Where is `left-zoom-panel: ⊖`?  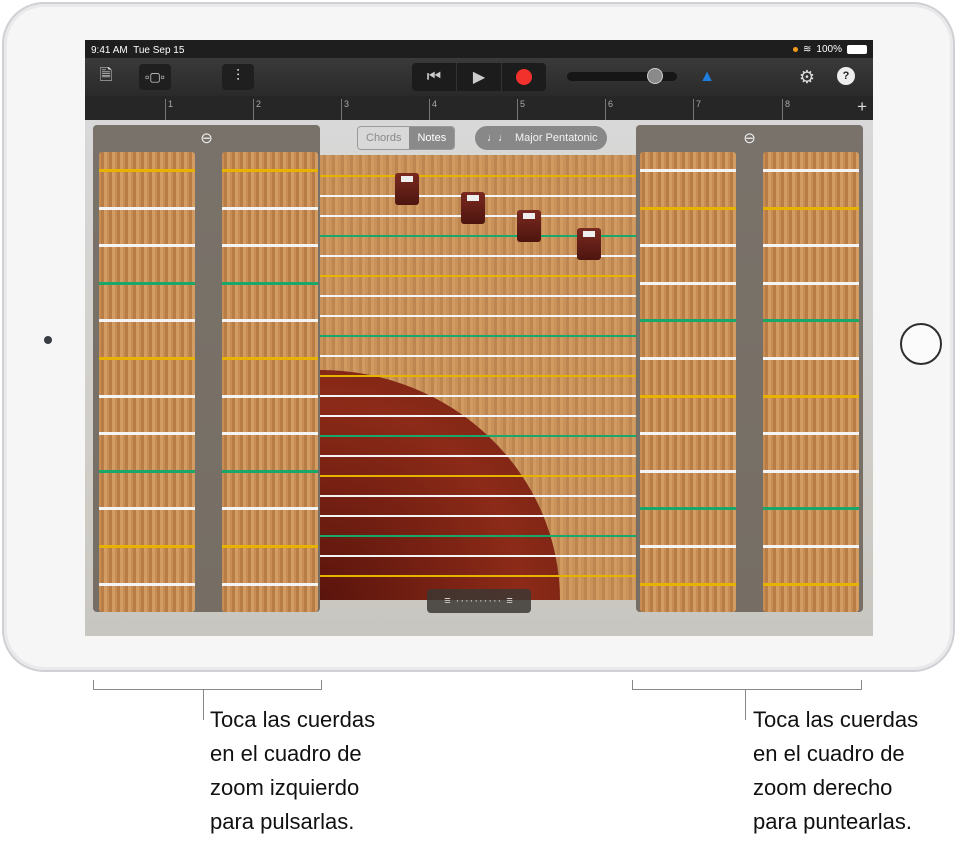 left-zoom-panel: ⊖ is located at coordinates (206, 368).